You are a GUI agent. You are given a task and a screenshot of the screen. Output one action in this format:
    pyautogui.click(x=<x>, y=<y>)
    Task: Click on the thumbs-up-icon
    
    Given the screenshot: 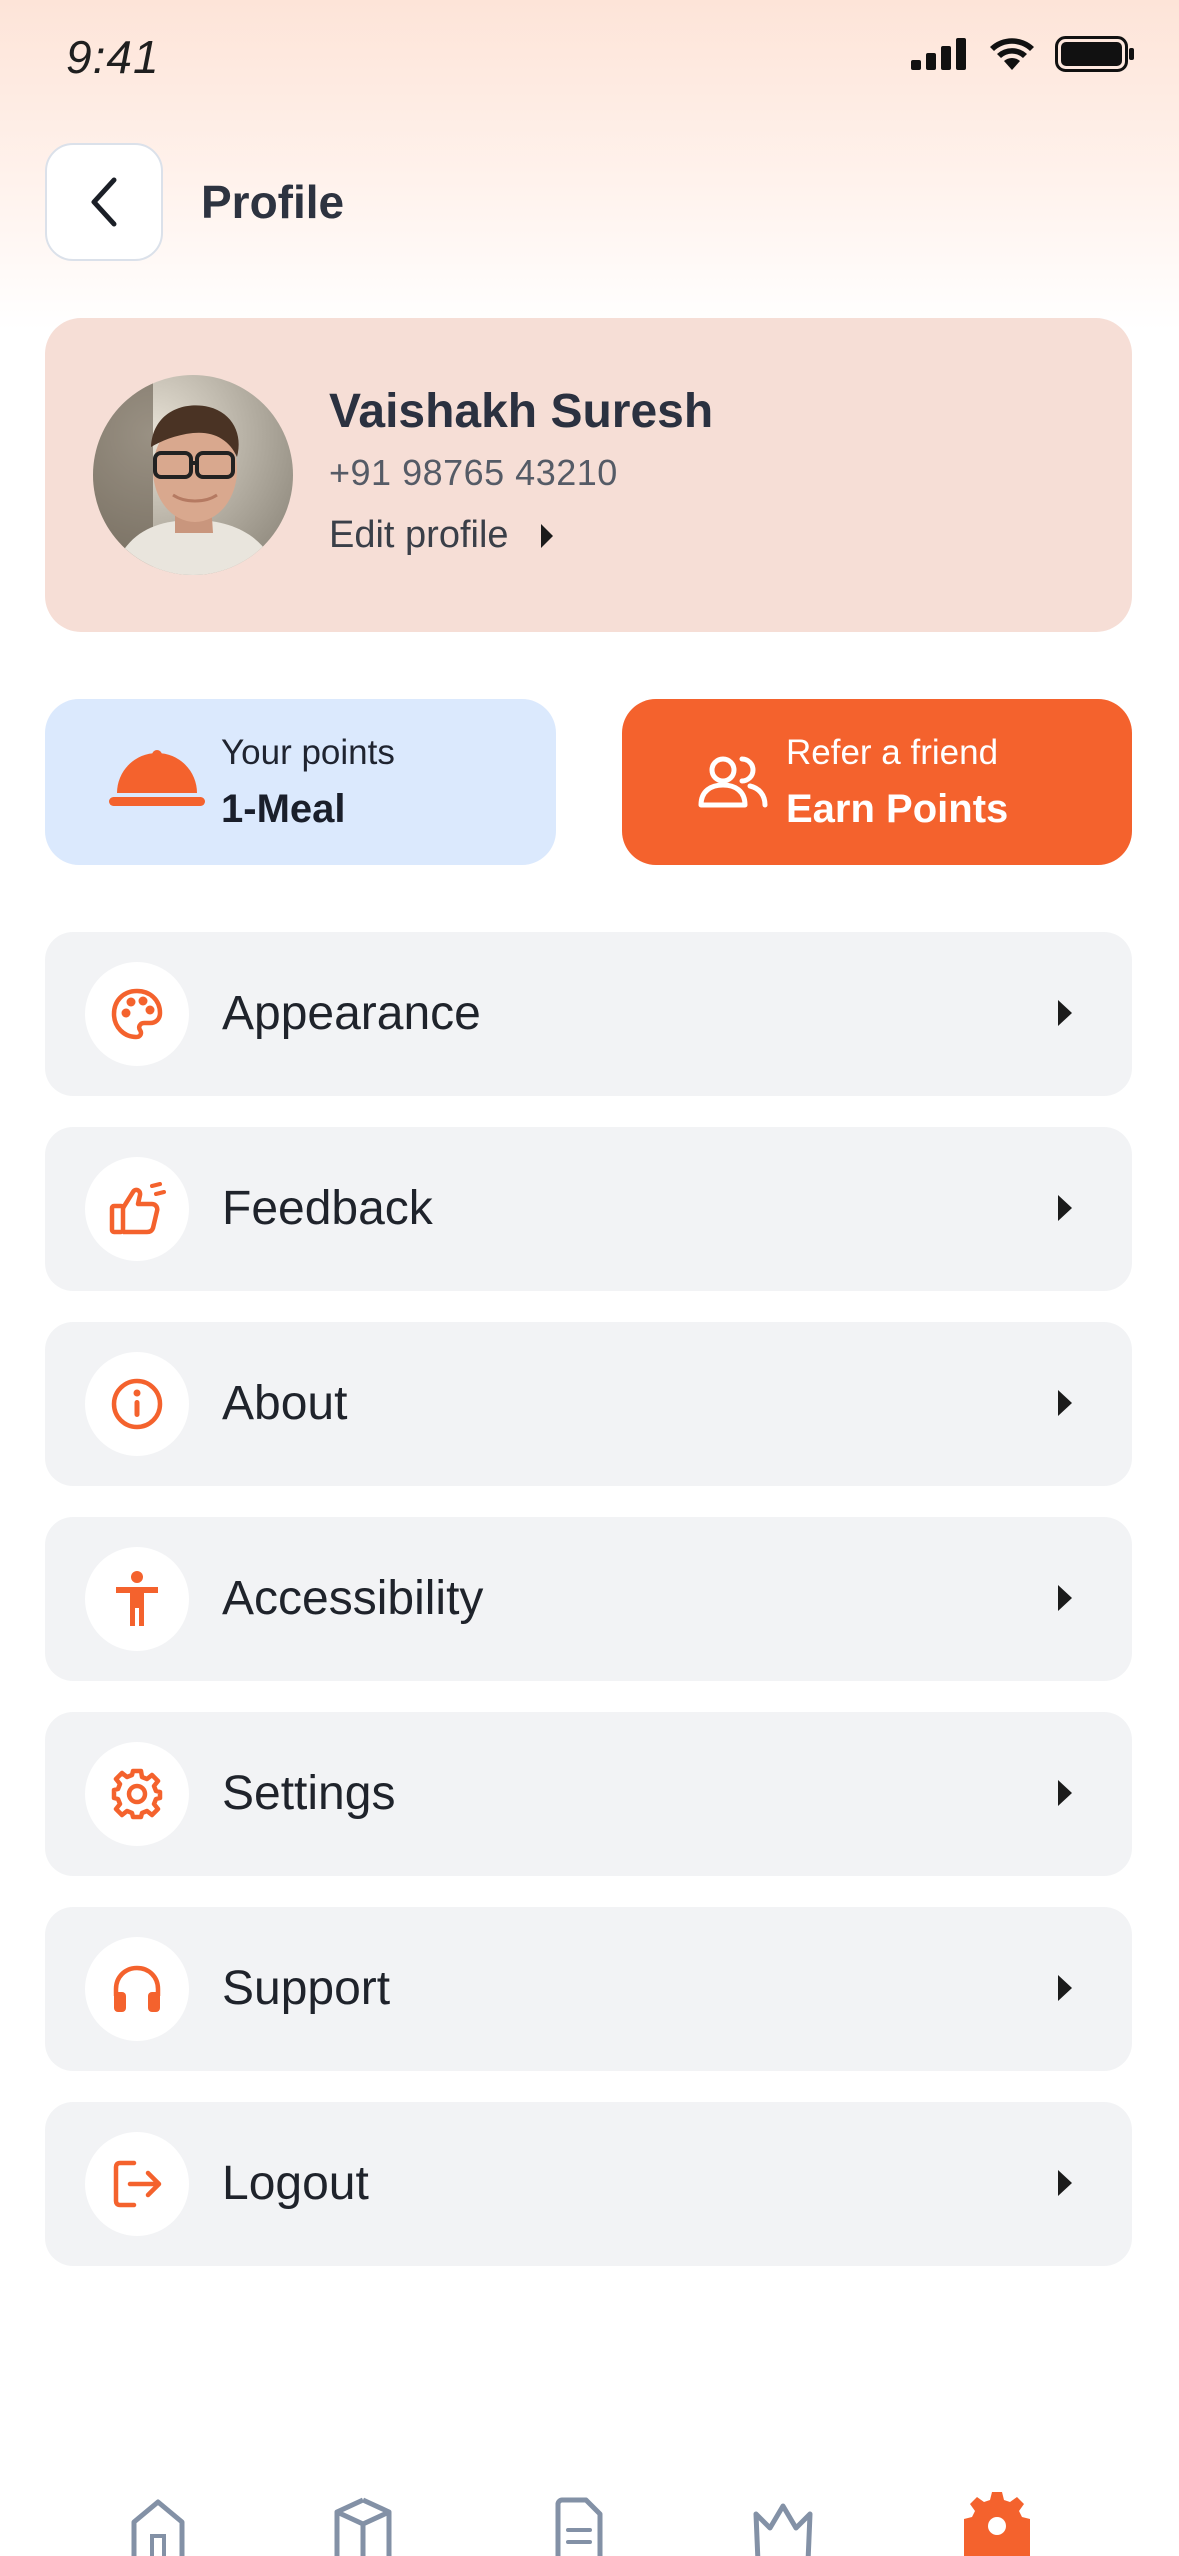 What is the action you would take?
    pyautogui.click(x=137, y=1208)
    